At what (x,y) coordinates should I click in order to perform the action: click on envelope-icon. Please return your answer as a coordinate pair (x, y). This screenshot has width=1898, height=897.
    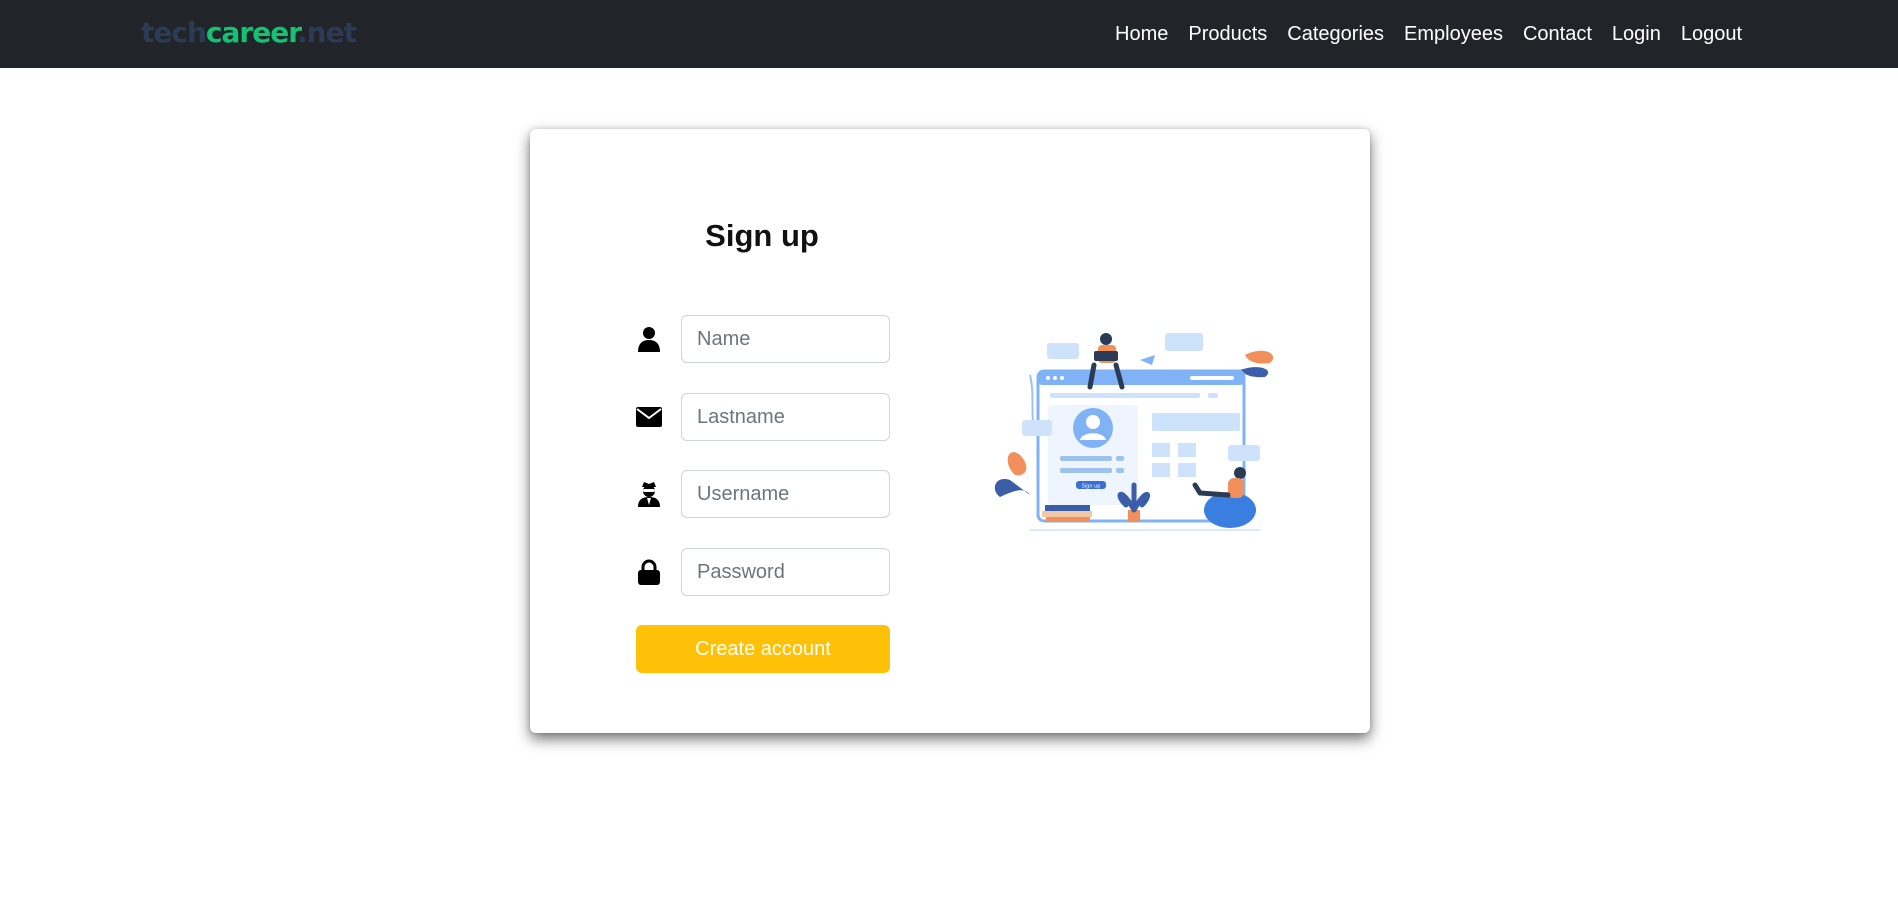
    Looking at the image, I should click on (649, 417).